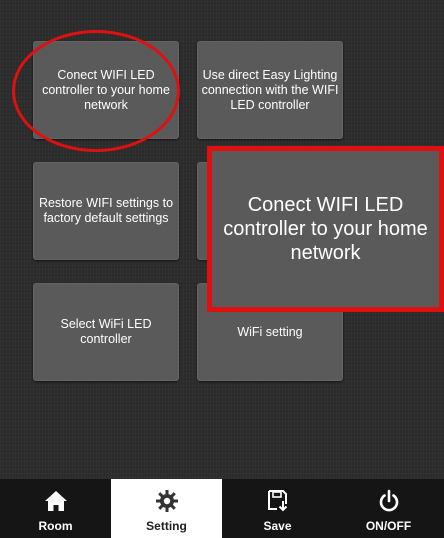 The width and height of the screenshot is (444, 538). I want to click on bottom-tab-bar: Room Setting Save ON/OFF, so click(222, 508).